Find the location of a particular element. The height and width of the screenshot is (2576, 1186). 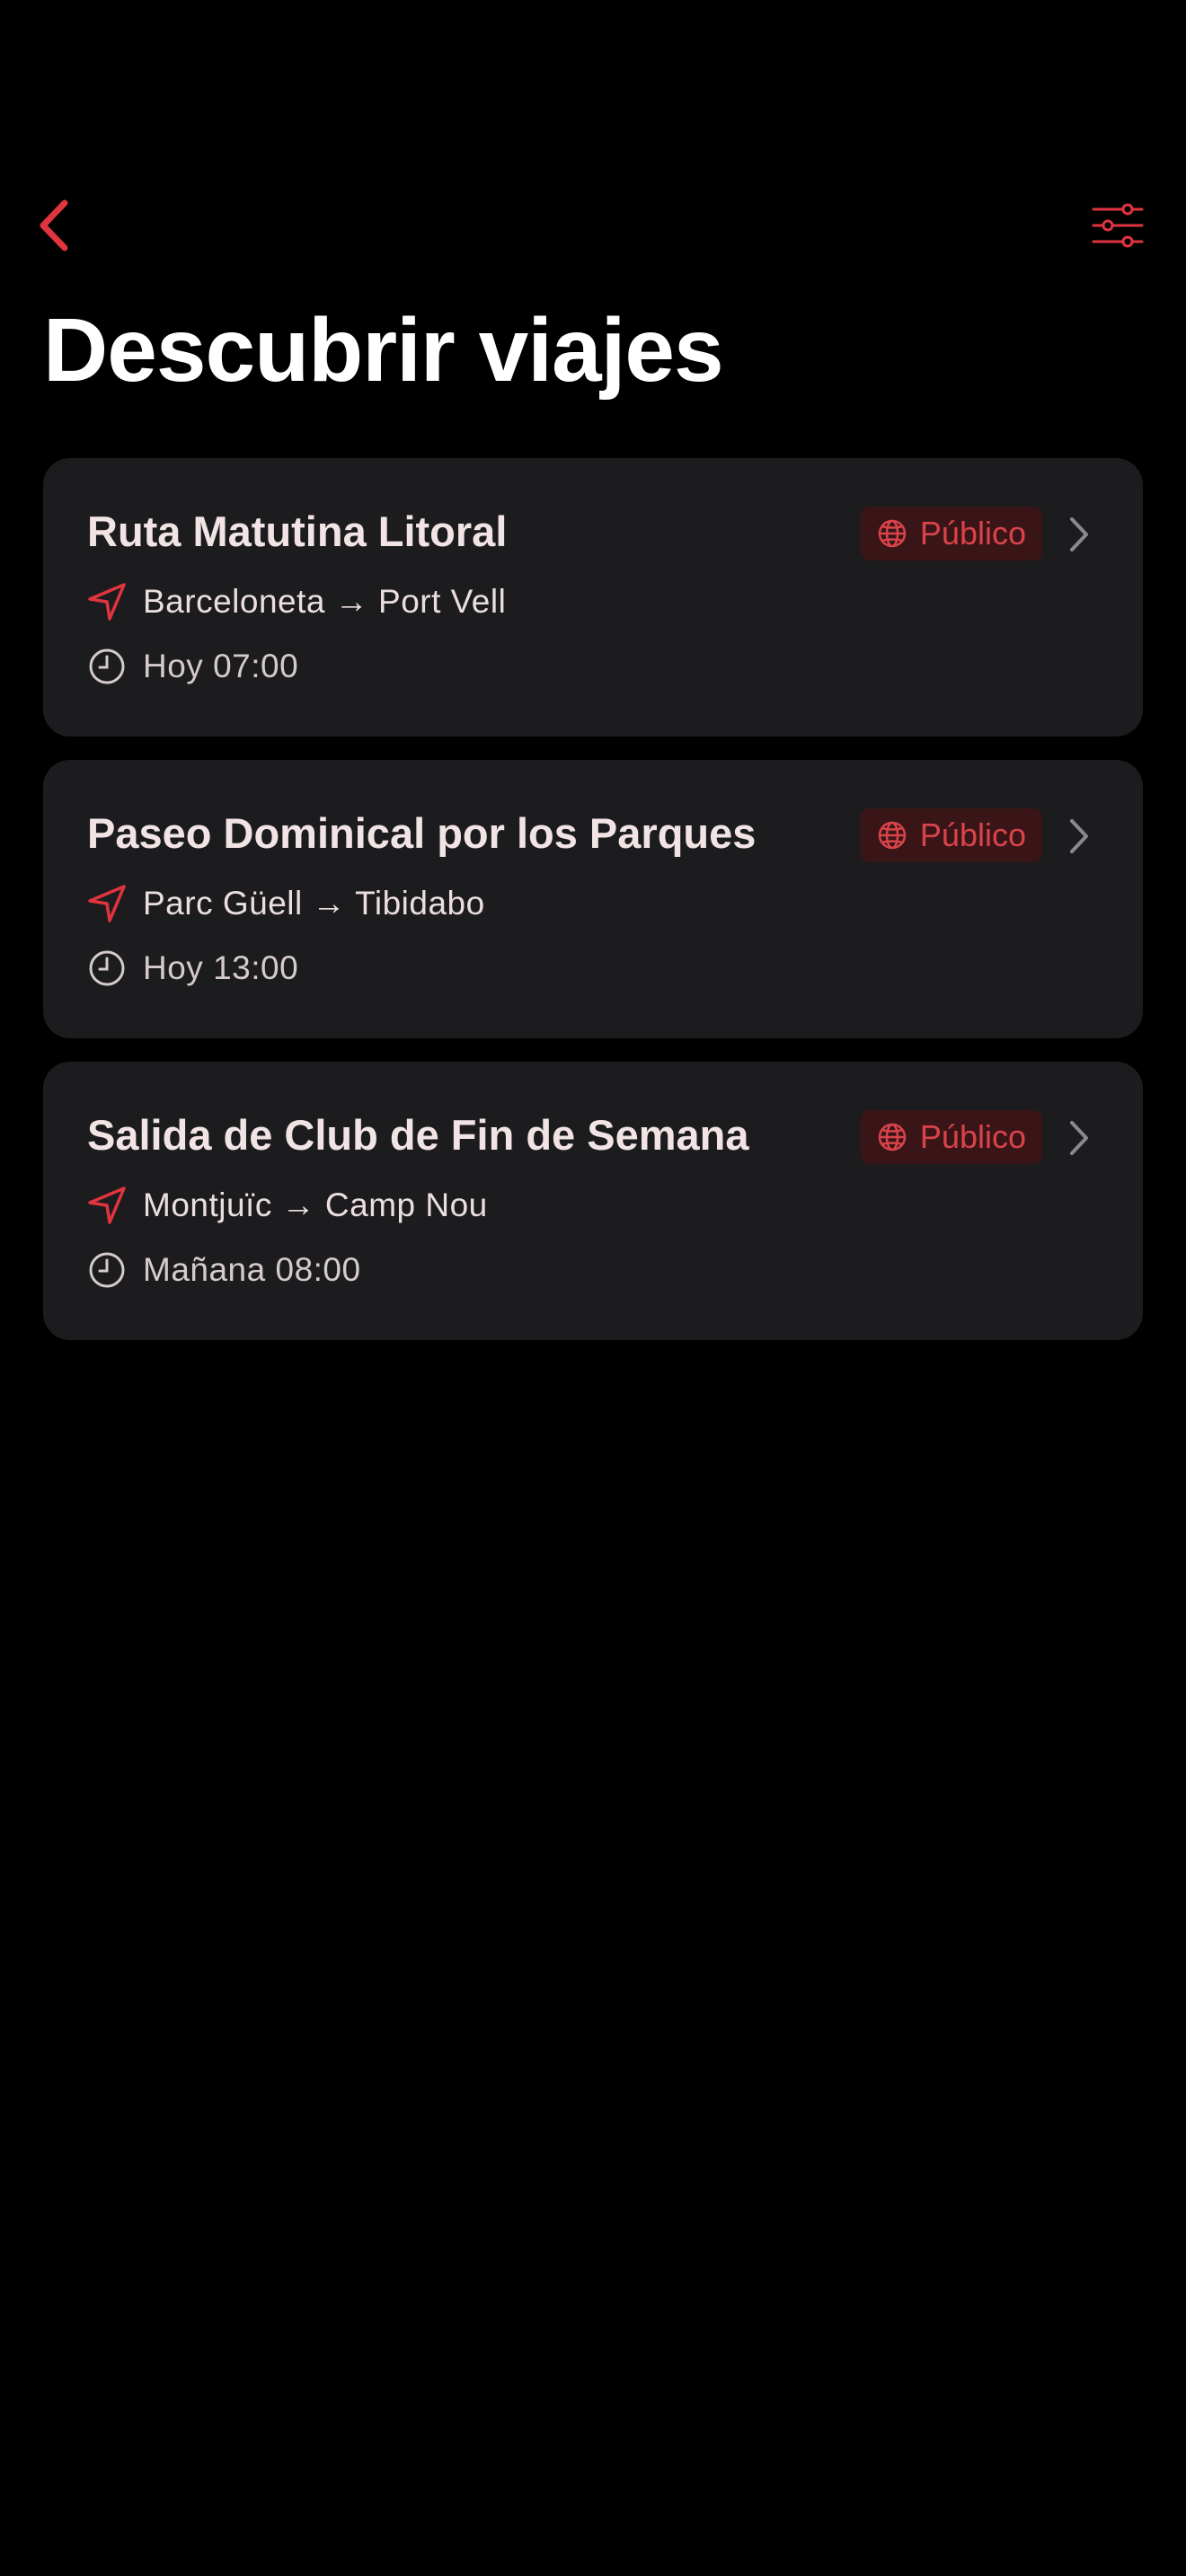

sliders-icon is located at coordinates (1118, 225).